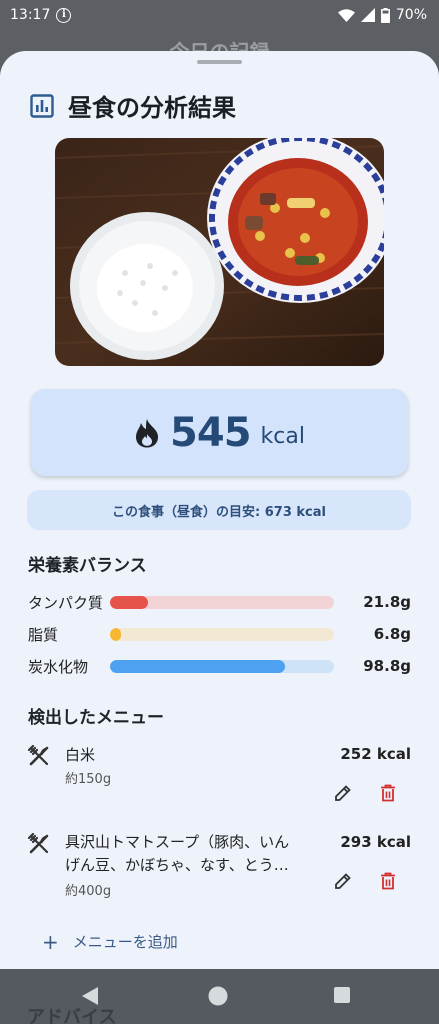 The width and height of the screenshot is (439, 1024). Describe the element at coordinates (72, 1015) in the screenshot. I see `advice-heading: アドバイス` at that location.